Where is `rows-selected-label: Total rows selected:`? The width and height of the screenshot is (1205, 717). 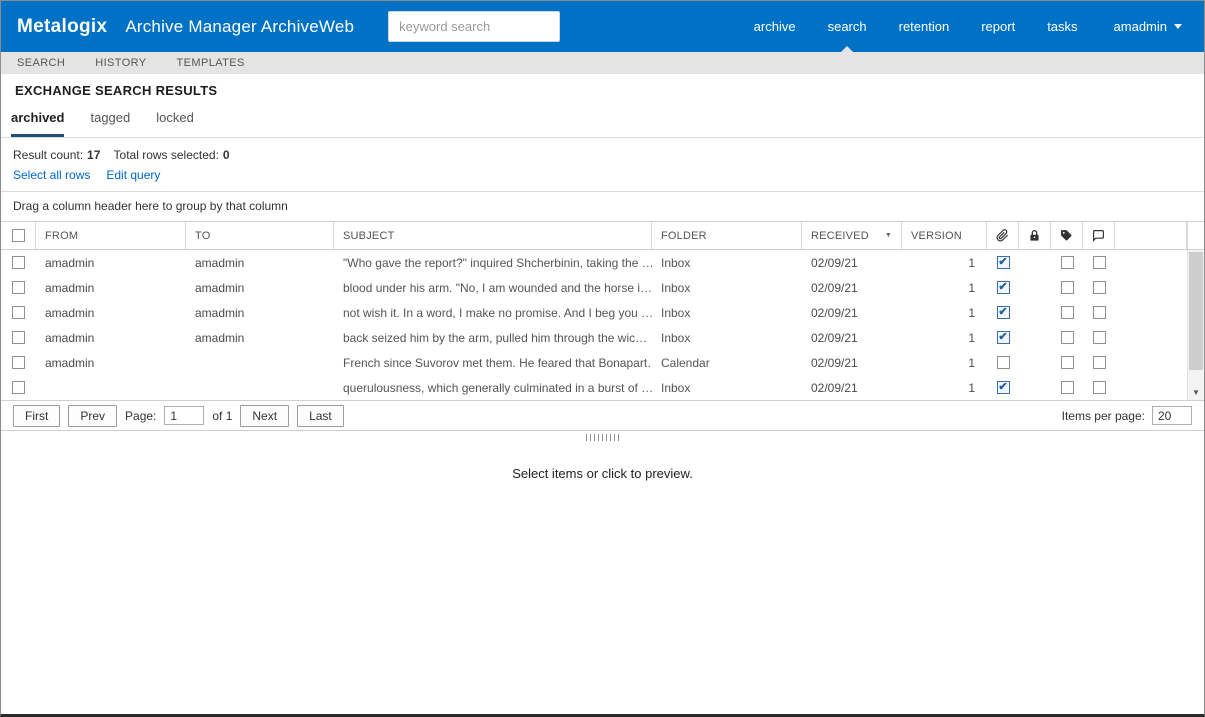
rows-selected-label: Total rows selected: is located at coordinates (166, 155).